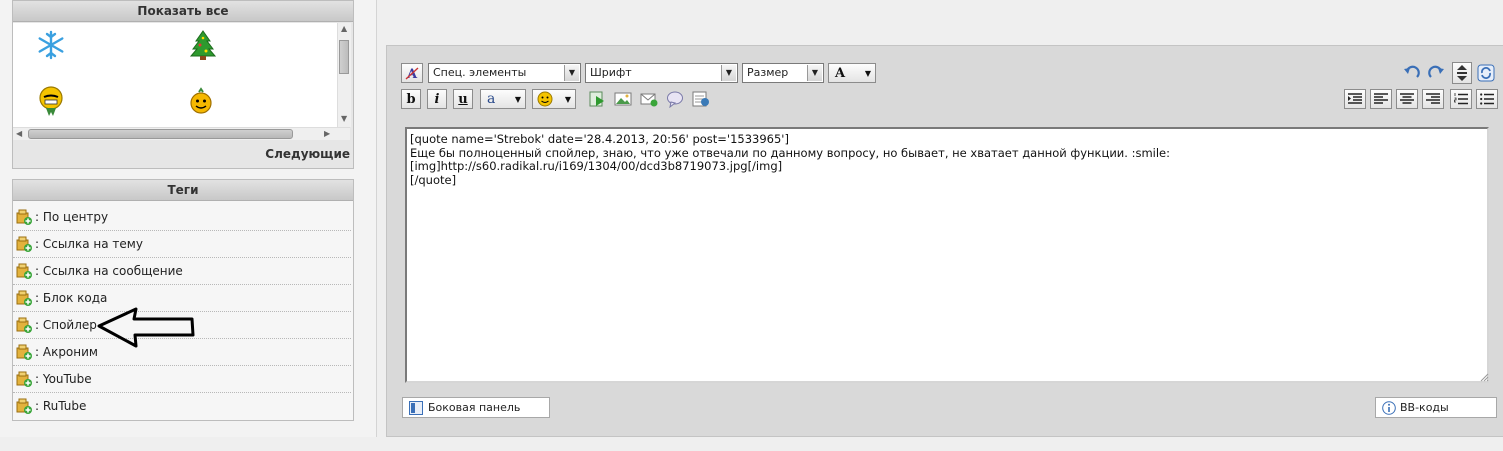  I want to click on tag-item-youtube: : YouTube, so click(182, 379).